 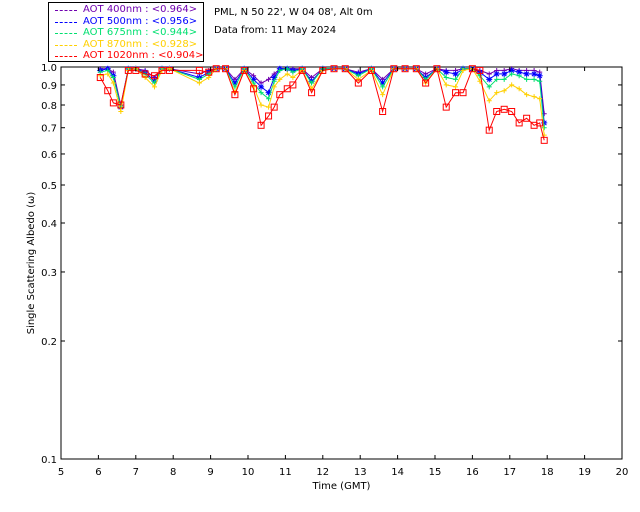 What do you see at coordinates (49, 273) in the screenshot?
I see `y-tick-label: 0.3` at bounding box center [49, 273].